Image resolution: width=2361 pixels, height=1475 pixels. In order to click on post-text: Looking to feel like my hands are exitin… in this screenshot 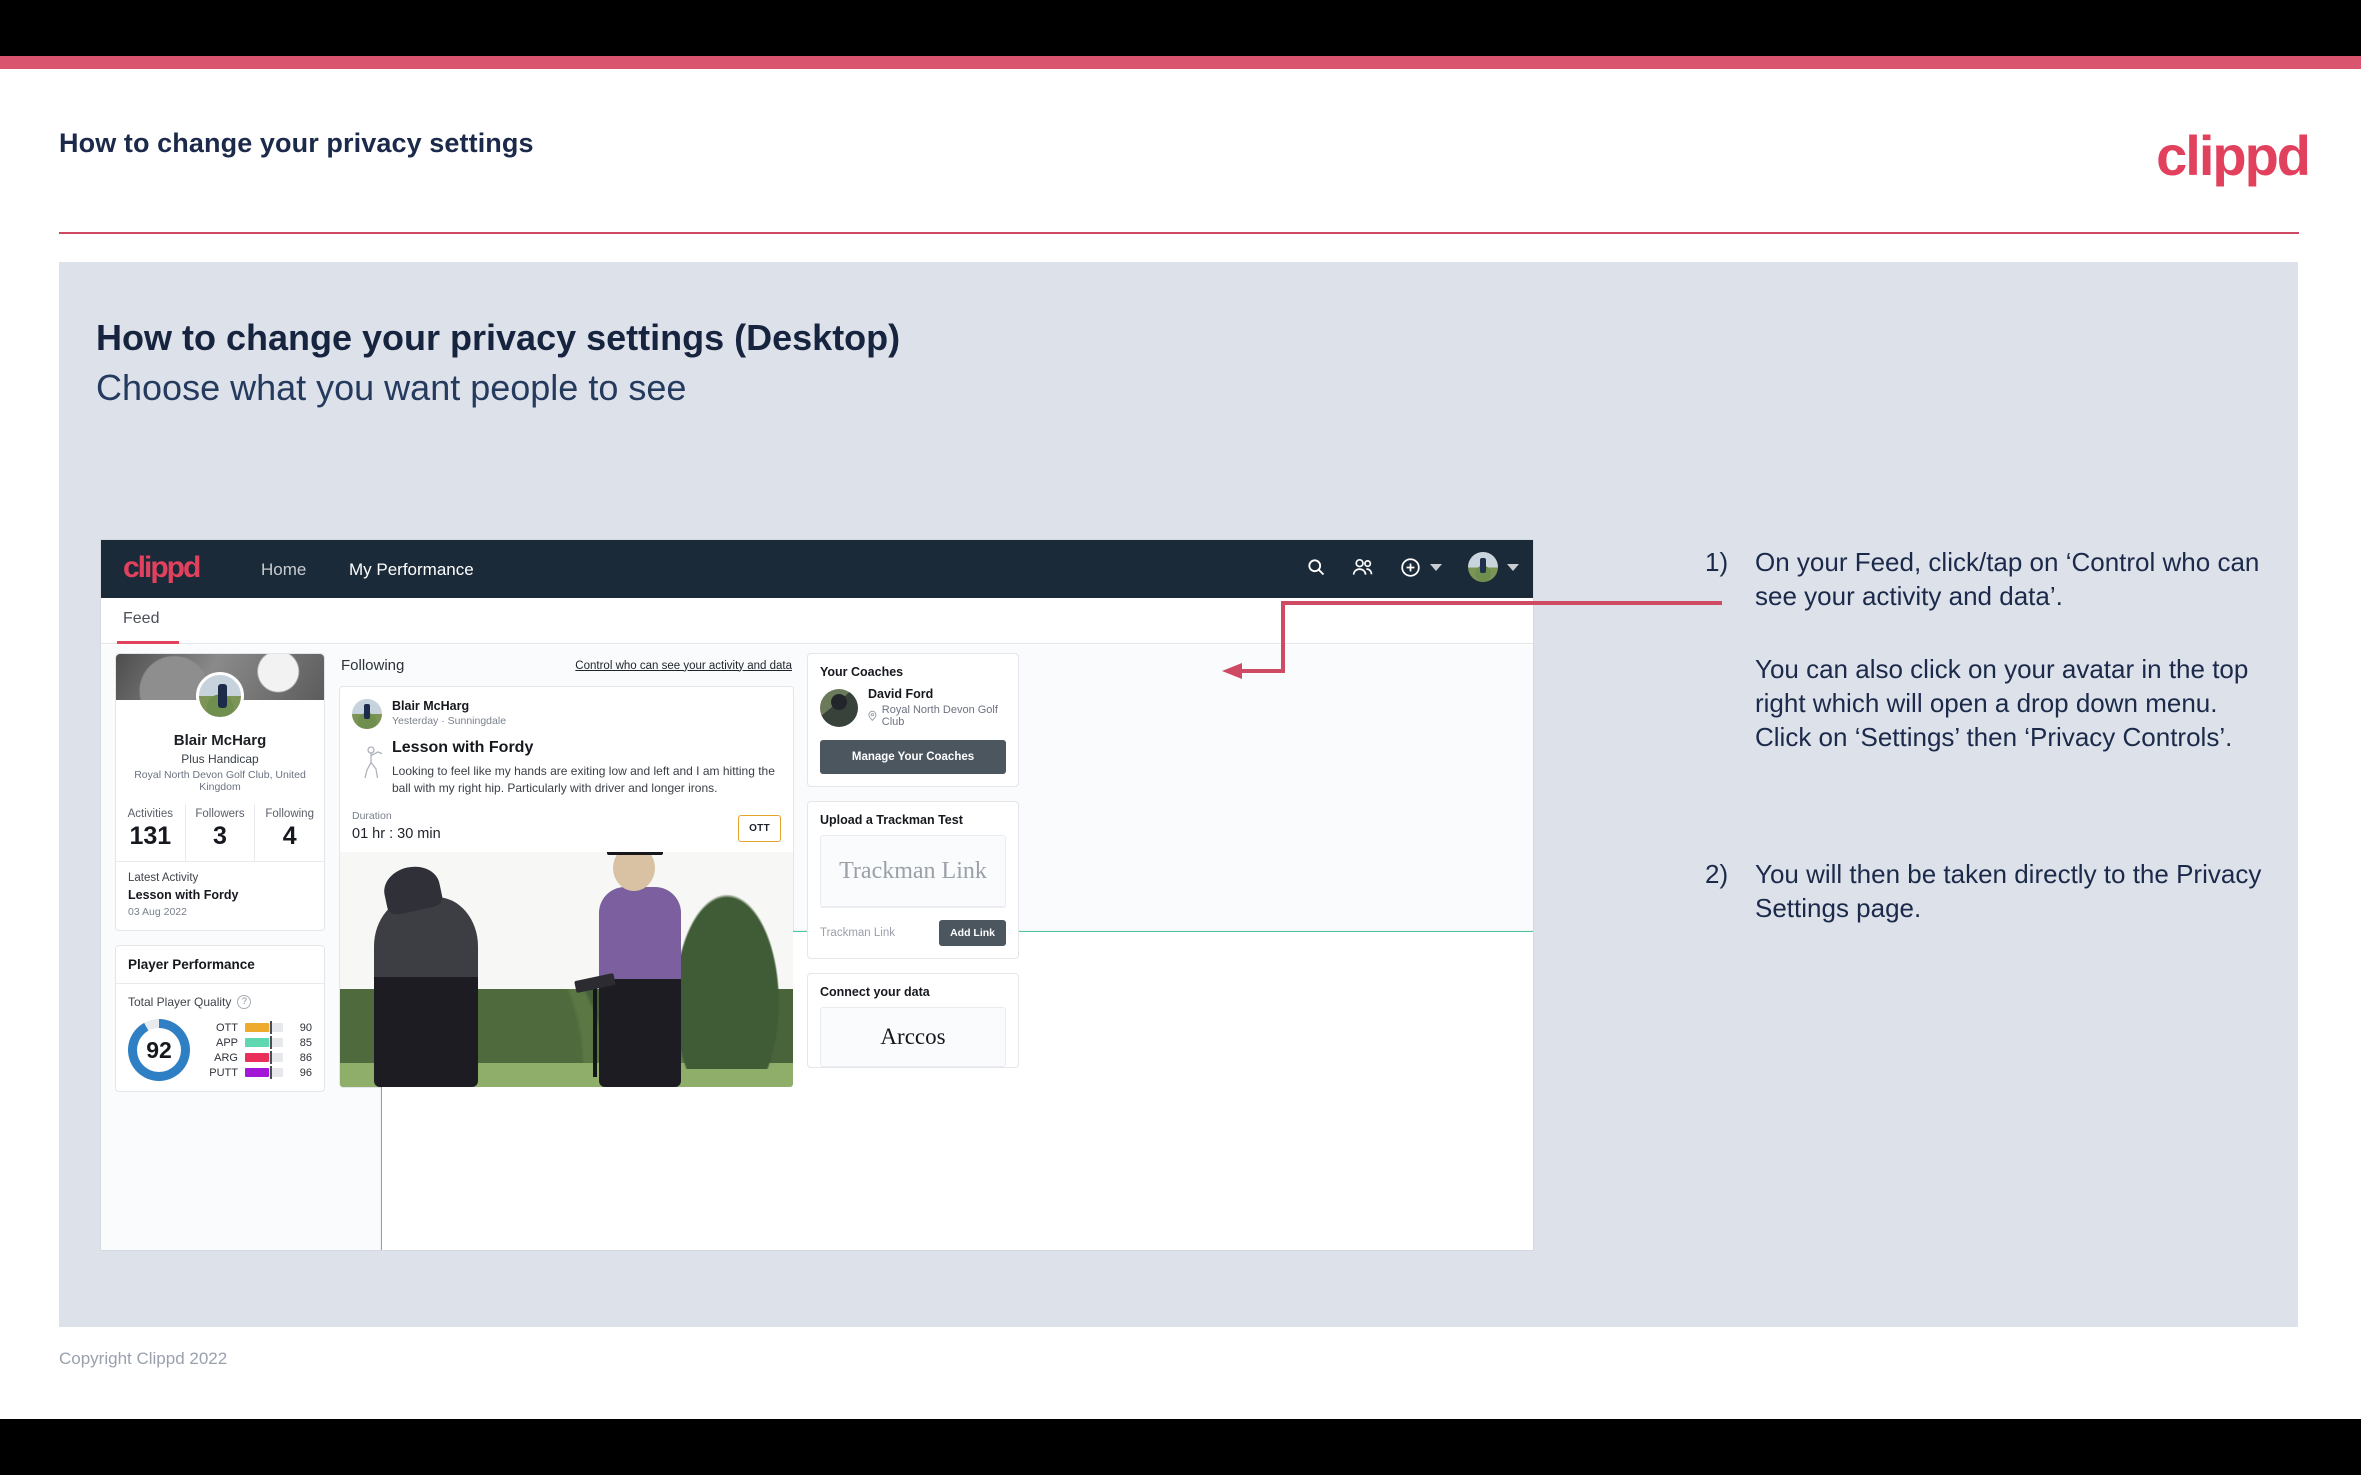, I will do `click(583, 780)`.